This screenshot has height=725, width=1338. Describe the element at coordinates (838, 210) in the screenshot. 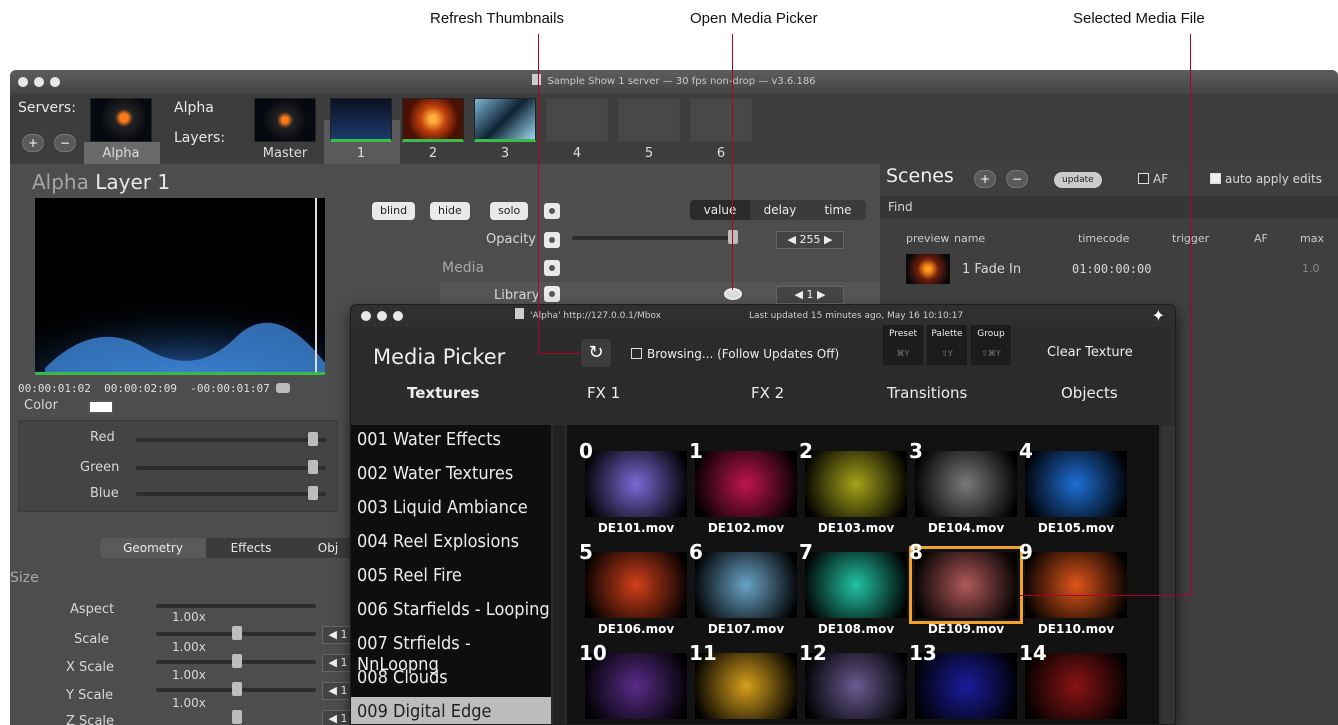

I see `tab-time: time` at that location.